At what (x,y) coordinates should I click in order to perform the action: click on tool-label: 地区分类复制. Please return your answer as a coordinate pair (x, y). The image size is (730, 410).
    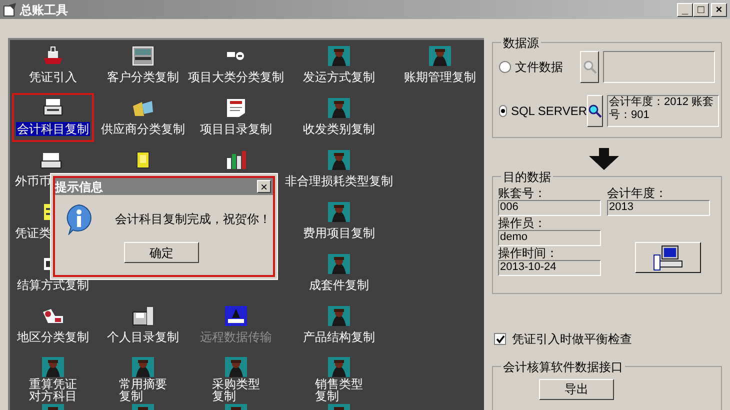
    Looking at the image, I should click on (53, 337).